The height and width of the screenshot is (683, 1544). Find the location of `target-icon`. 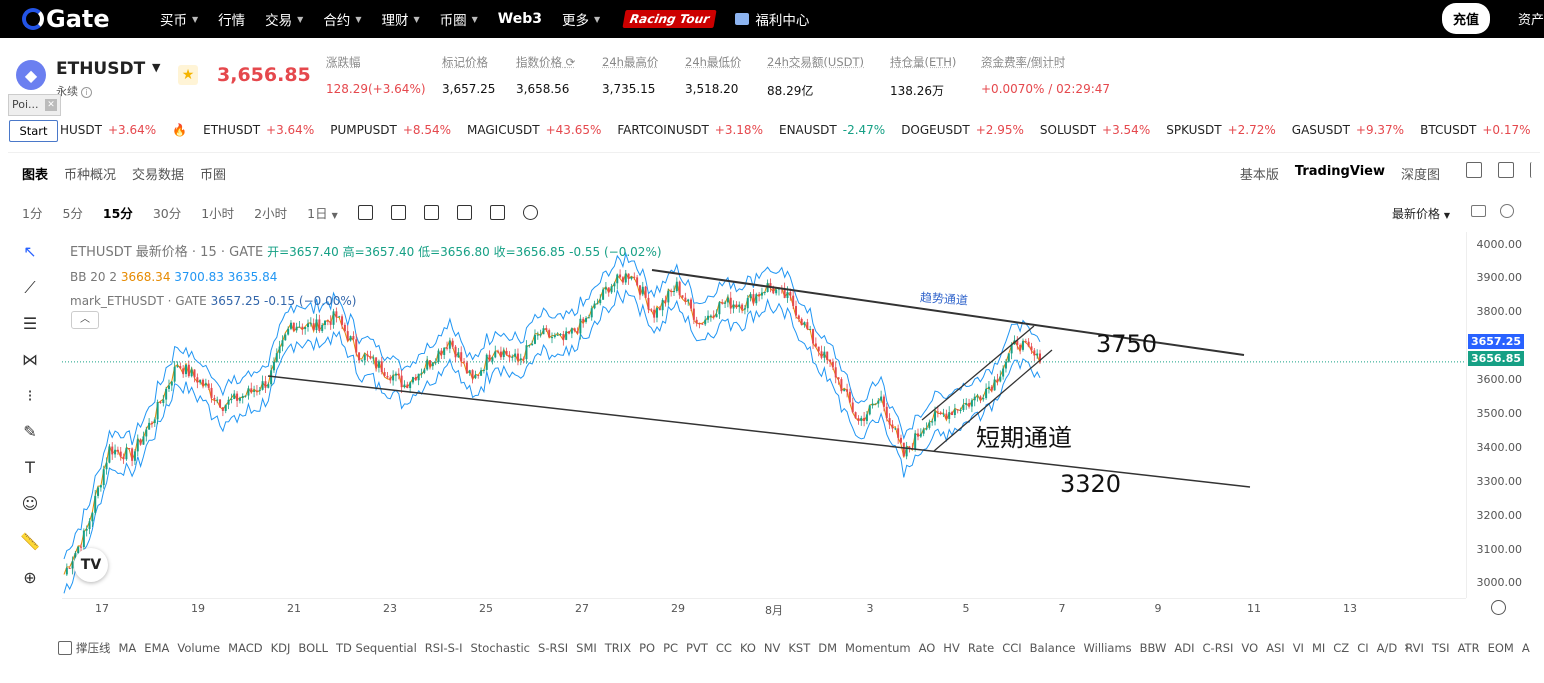

target-icon is located at coordinates (1498, 607).